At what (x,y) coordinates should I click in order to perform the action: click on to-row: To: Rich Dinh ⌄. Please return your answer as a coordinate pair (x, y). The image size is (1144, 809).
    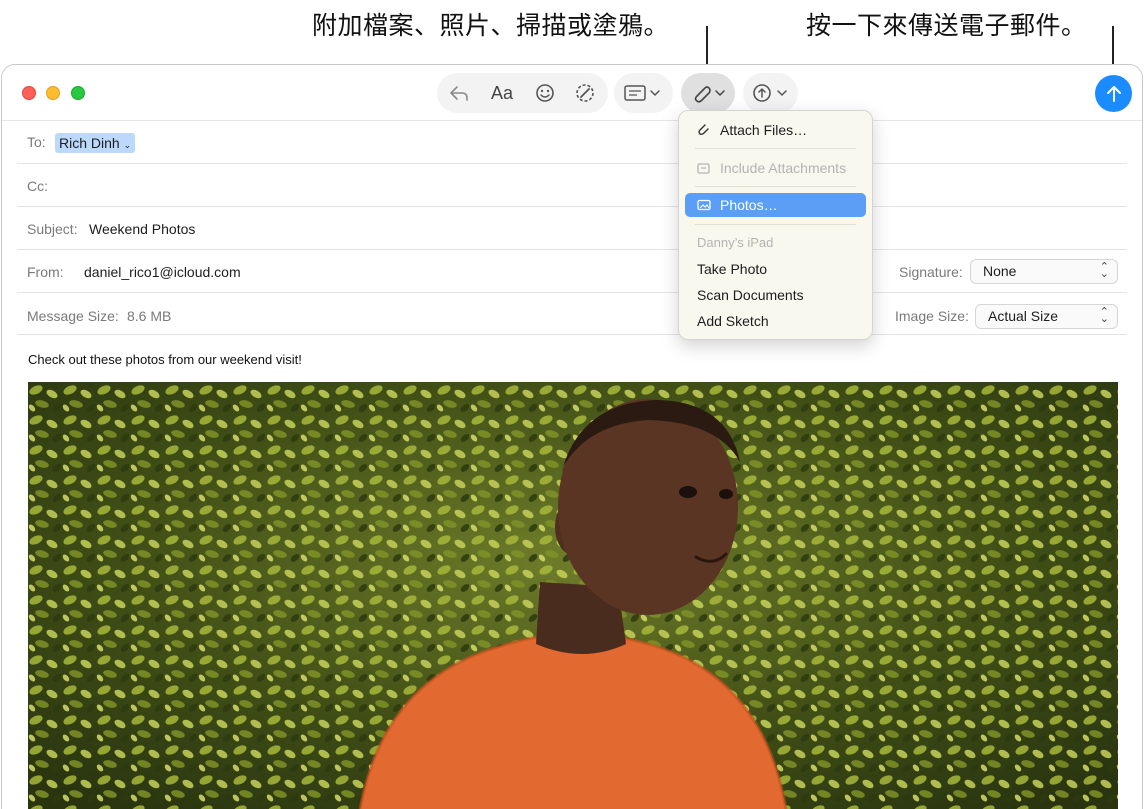
    Looking at the image, I should click on (572, 142).